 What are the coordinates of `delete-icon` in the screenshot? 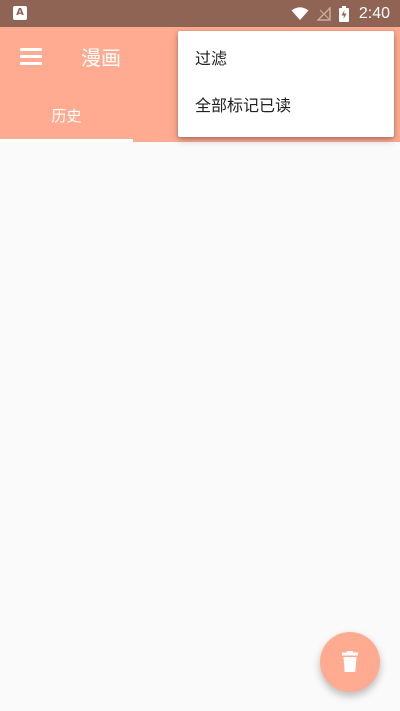 It's located at (350, 661).